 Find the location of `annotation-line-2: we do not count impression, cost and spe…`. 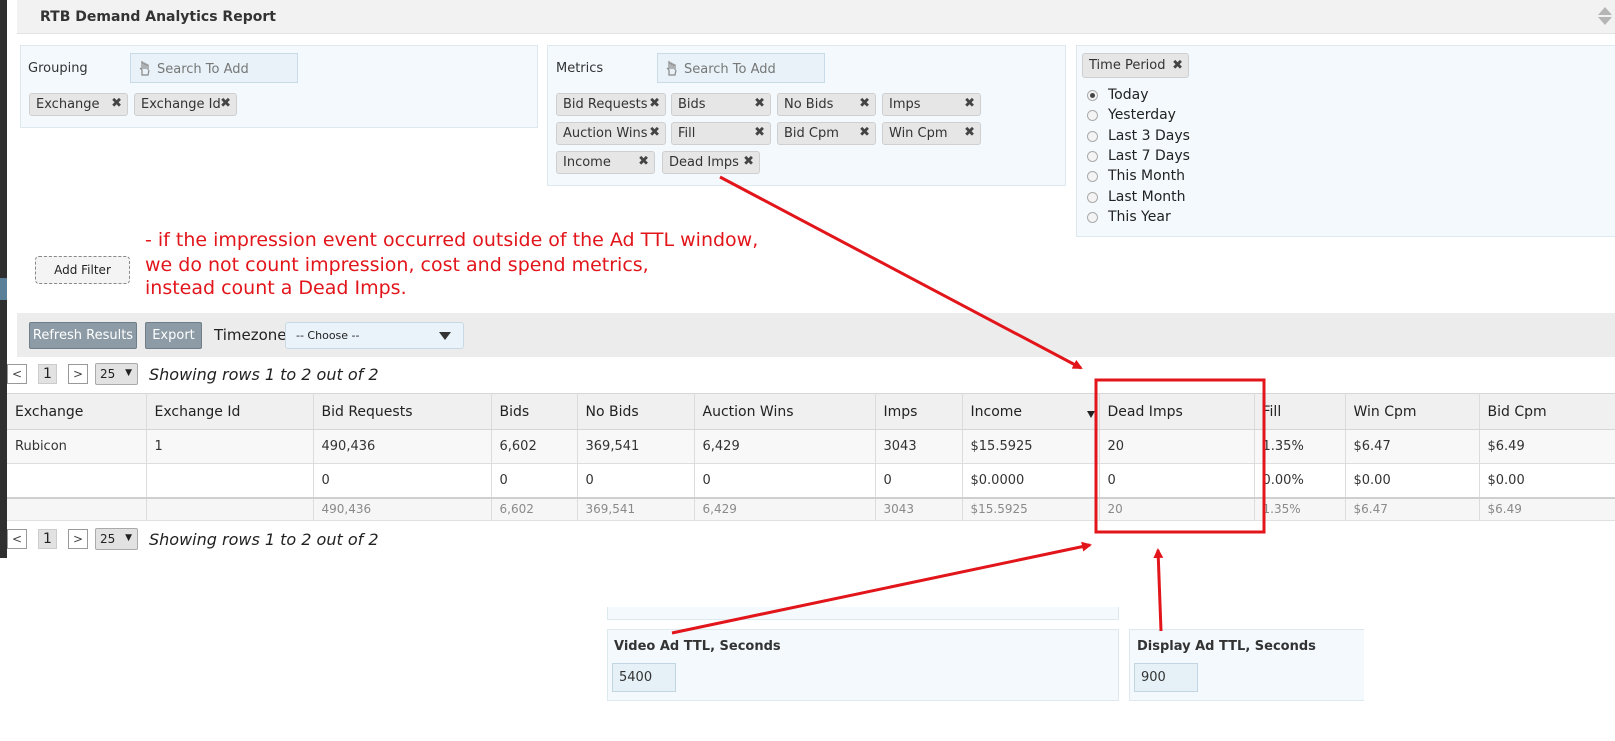

annotation-line-2: we do not count impression, cost and spe… is located at coordinates (397, 265).